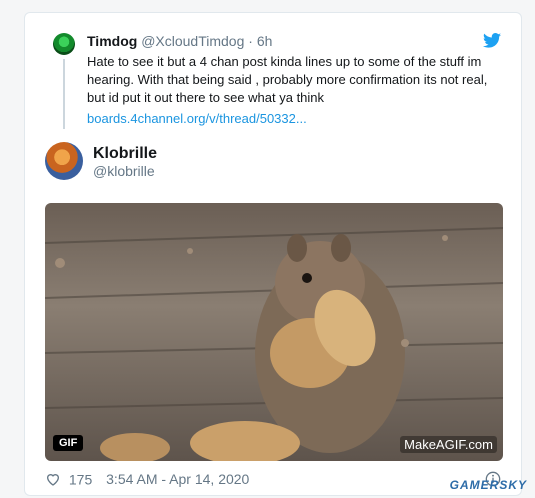  What do you see at coordinates (68, 443) in the screenshot?
I see `gif-badge: GIF` at bounding box center [68, 443].